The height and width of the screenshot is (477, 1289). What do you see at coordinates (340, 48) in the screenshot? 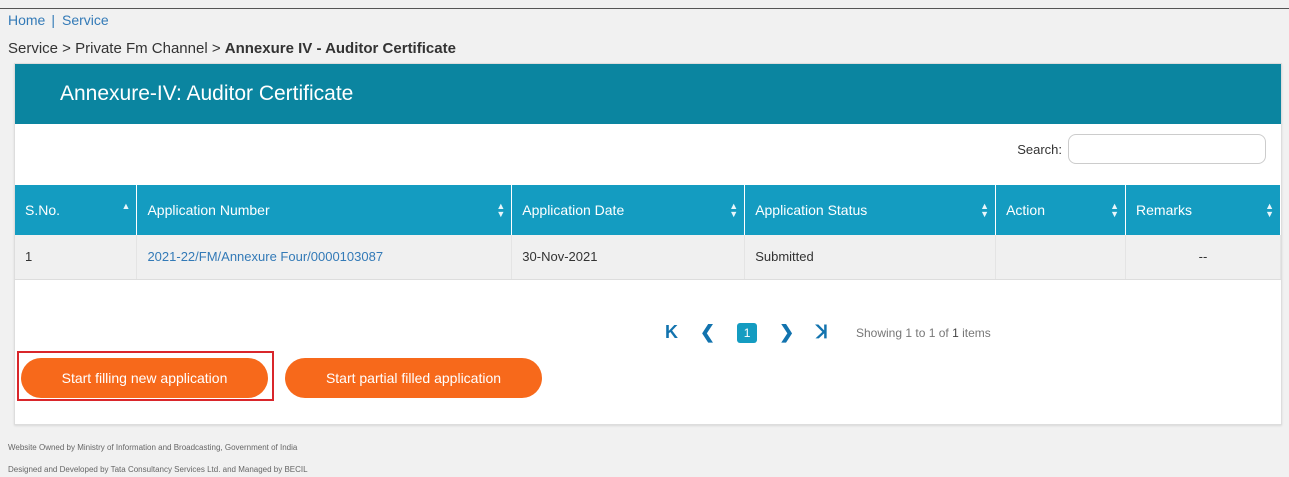
I see `breadcrumb-current: Annexure IV - Auditor Certificate` at bounding box center [340, 48].